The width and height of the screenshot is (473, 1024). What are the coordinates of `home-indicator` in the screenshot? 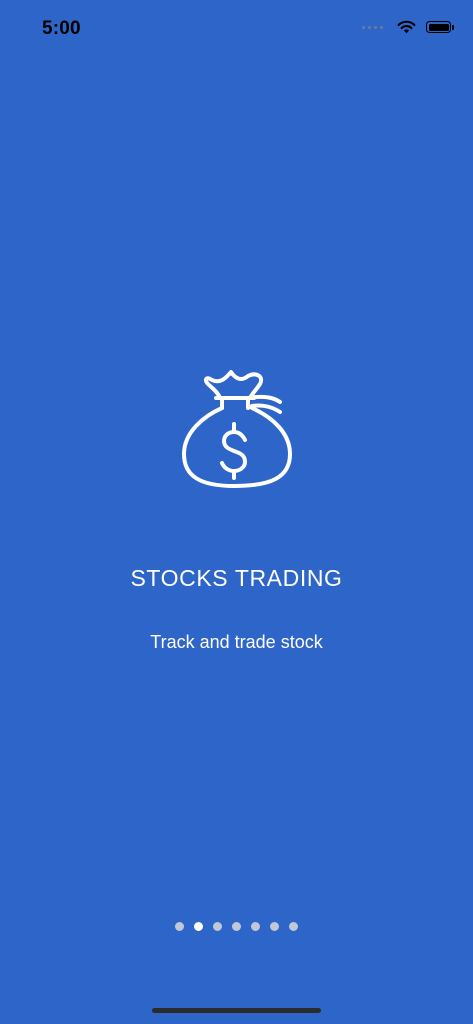 It's located at (236, 1010).